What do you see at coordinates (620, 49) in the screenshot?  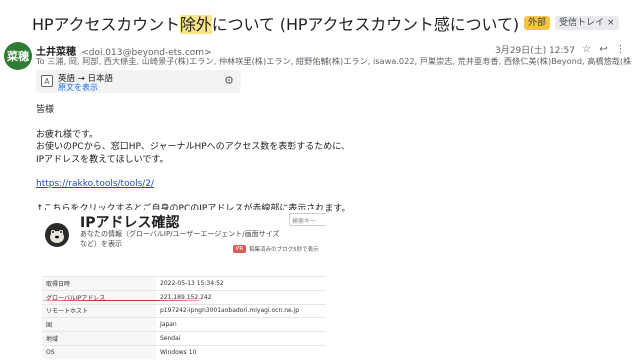 I see `more-icon: ⋮` at bounding box center [620, 49].